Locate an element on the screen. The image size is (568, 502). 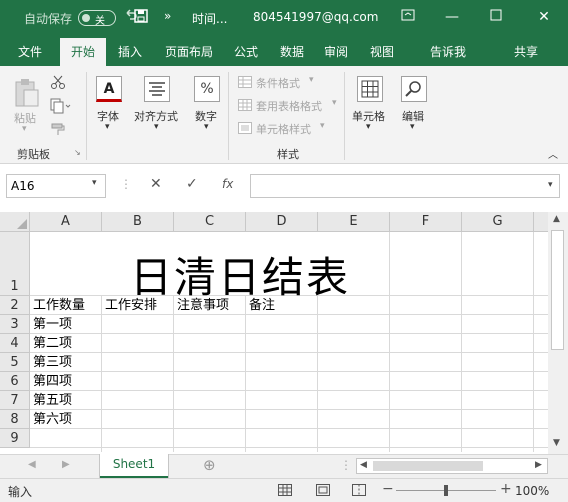
copy-icon is located at coordinates (61, 107).